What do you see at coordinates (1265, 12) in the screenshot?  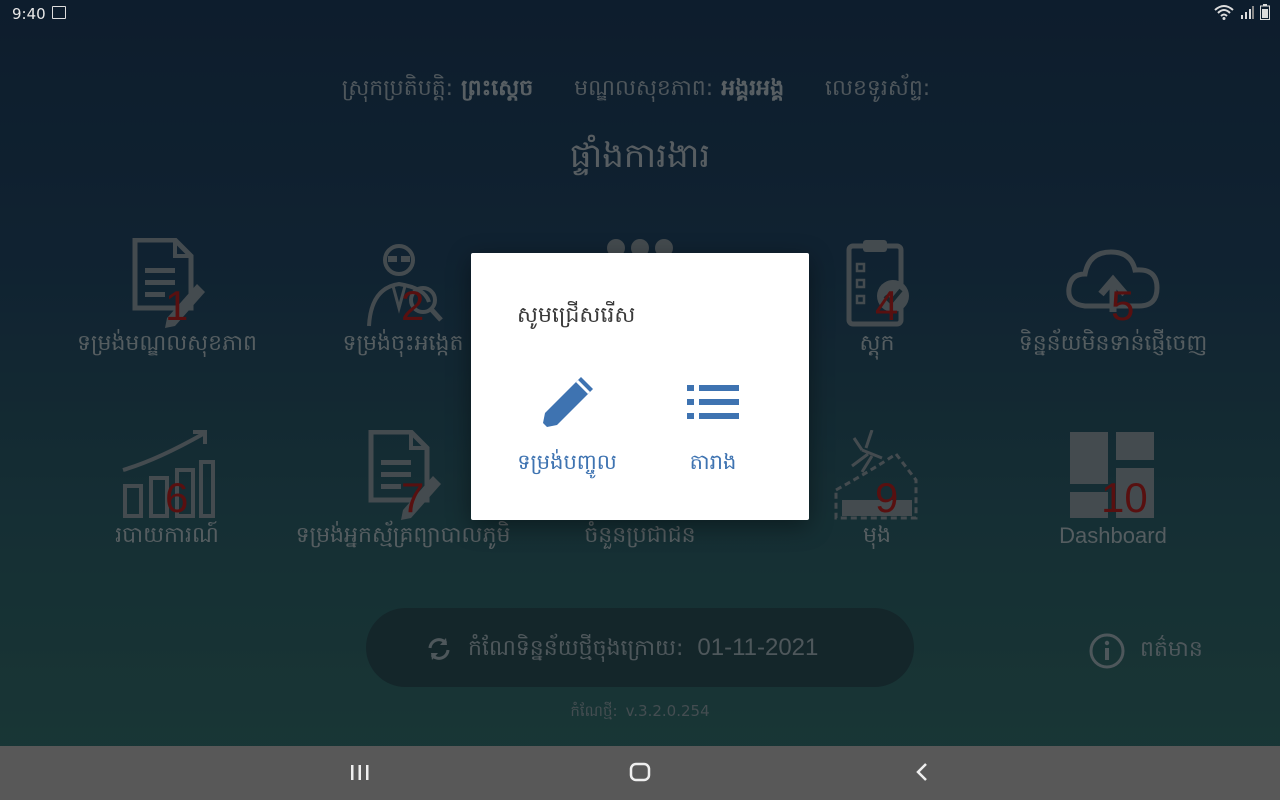 I see `battery-icon` at bounding box center [1265, 12].